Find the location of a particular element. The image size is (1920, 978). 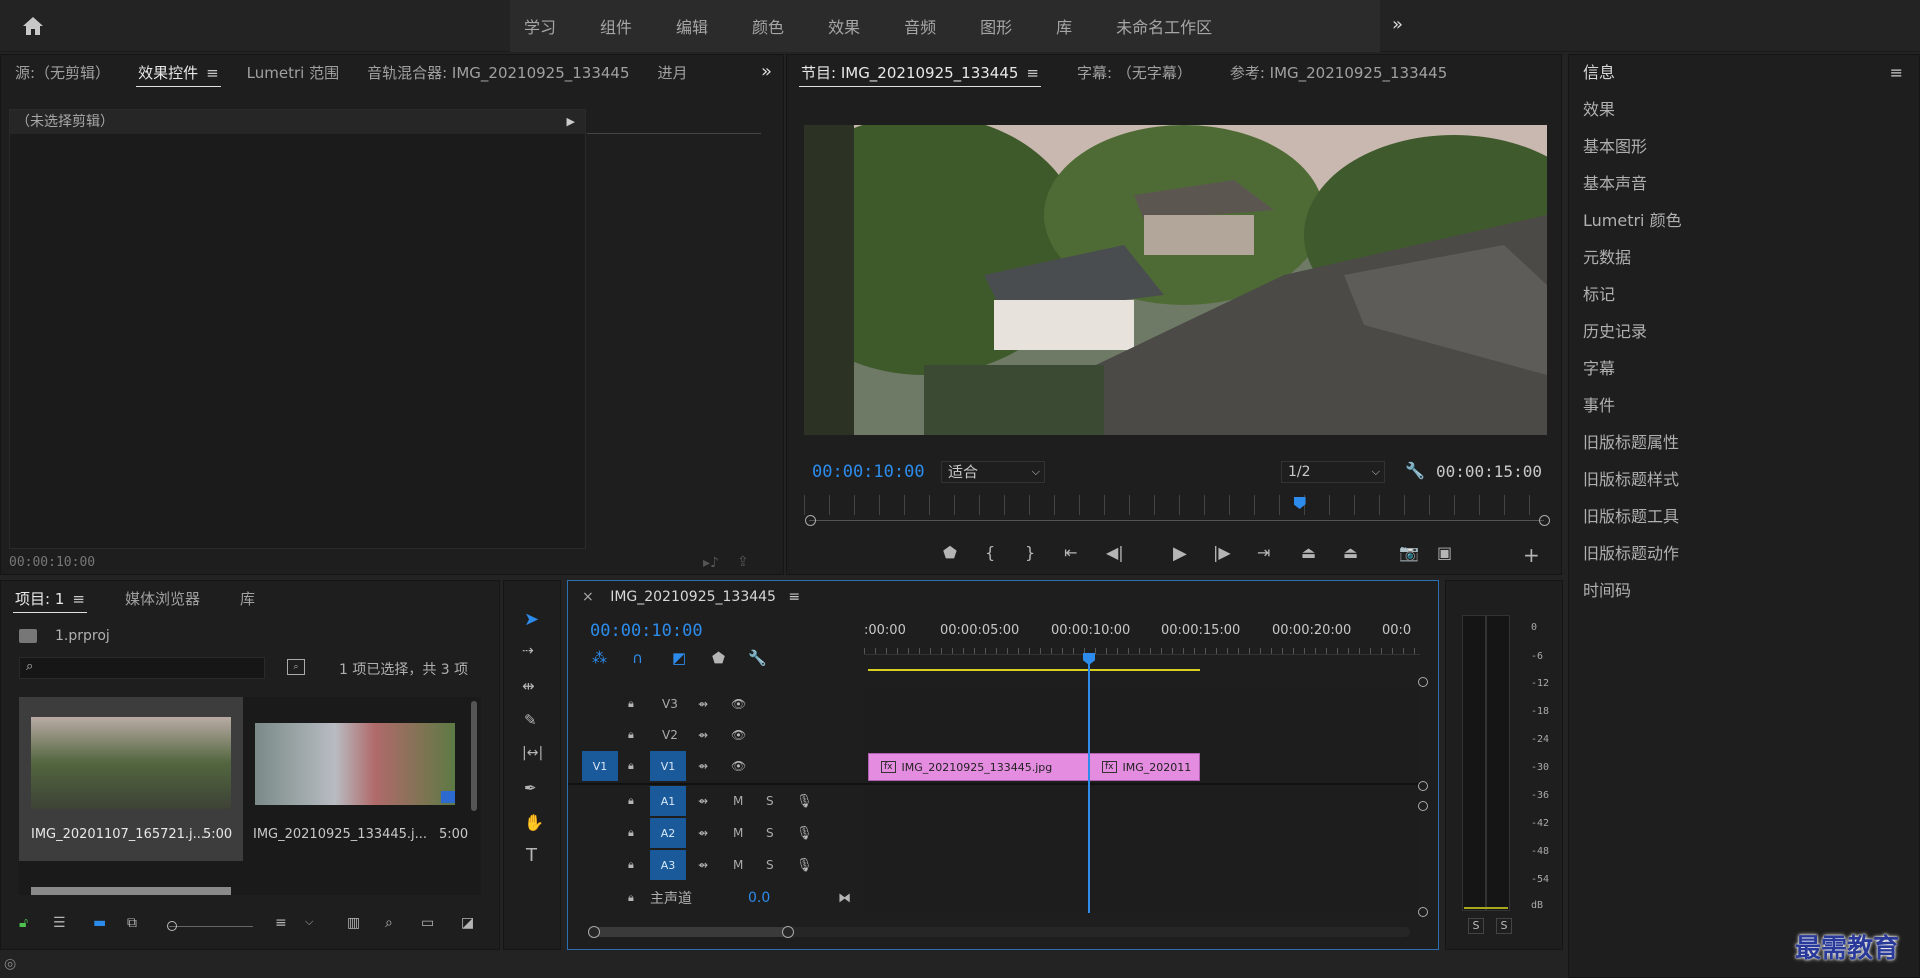

snap-icon: ∩ is located at coordinates (637, 658).